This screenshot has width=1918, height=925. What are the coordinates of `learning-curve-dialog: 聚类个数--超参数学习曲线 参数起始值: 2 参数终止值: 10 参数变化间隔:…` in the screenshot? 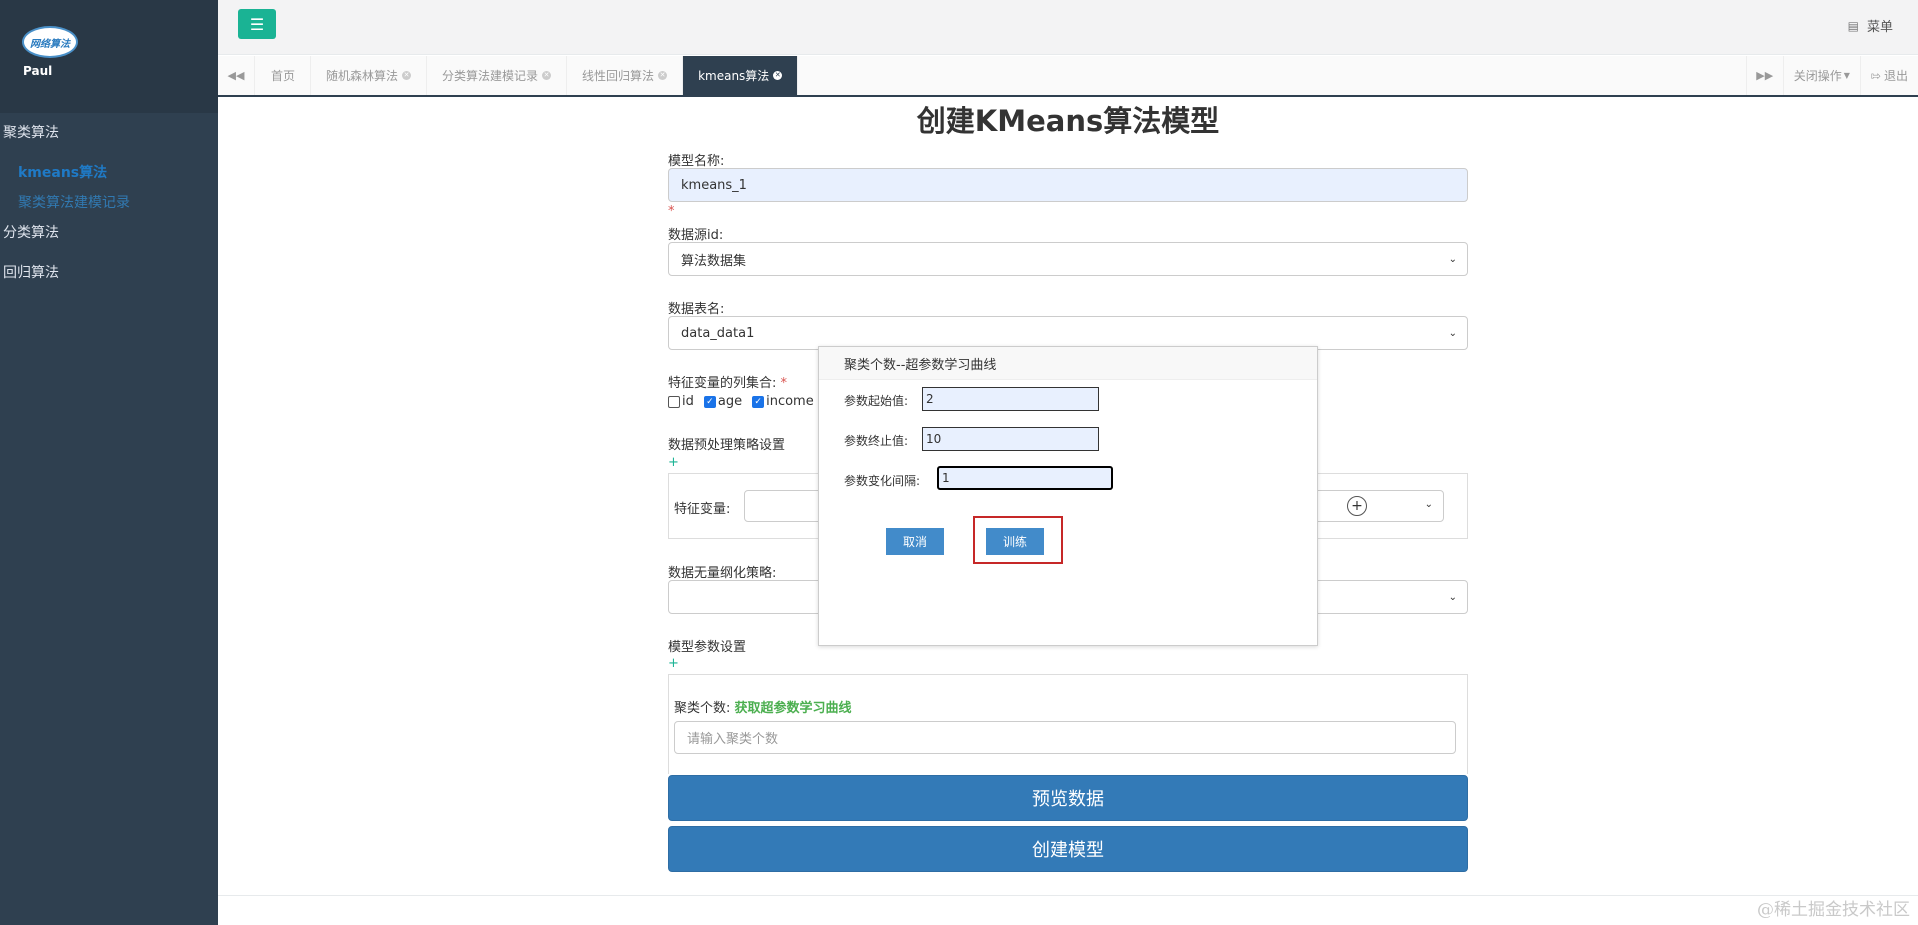 It's located at (1068, 496).